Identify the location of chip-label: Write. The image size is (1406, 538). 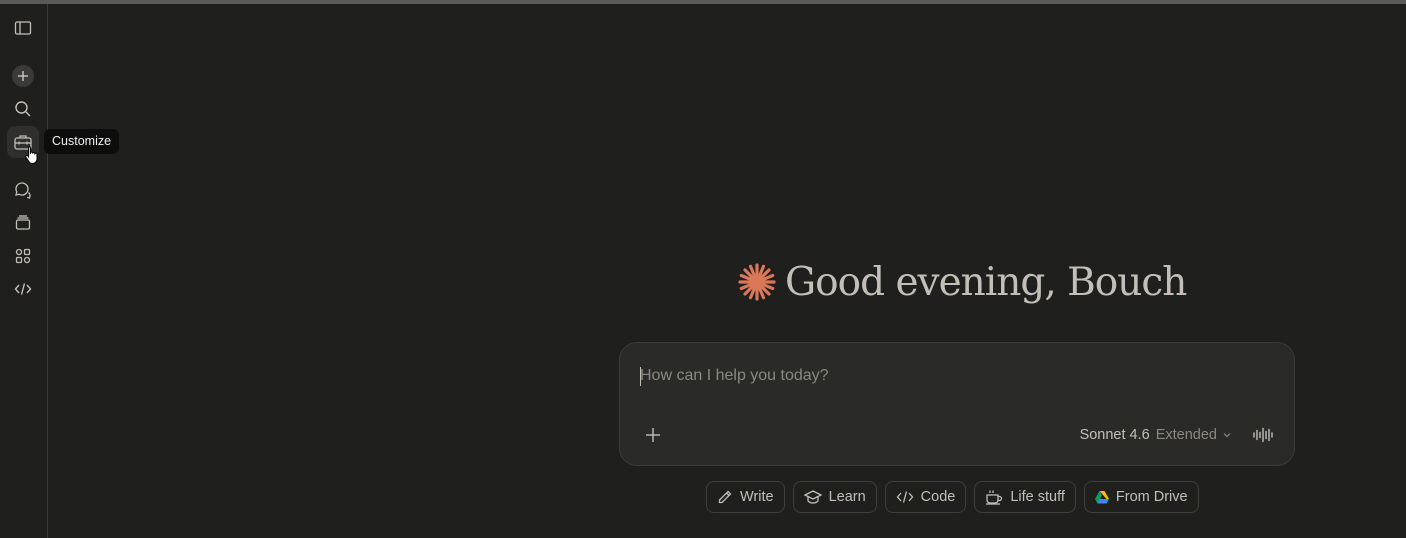
(757, 497).